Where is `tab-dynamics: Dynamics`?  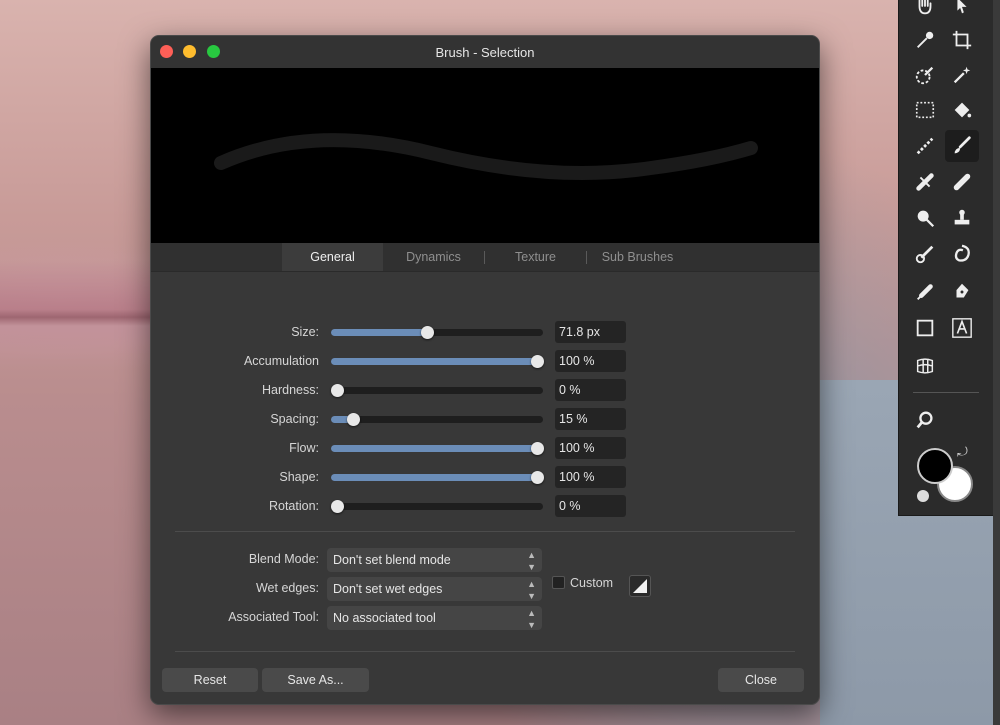
tab-dynamics: Dynamics is located at coordinates (433, 257).